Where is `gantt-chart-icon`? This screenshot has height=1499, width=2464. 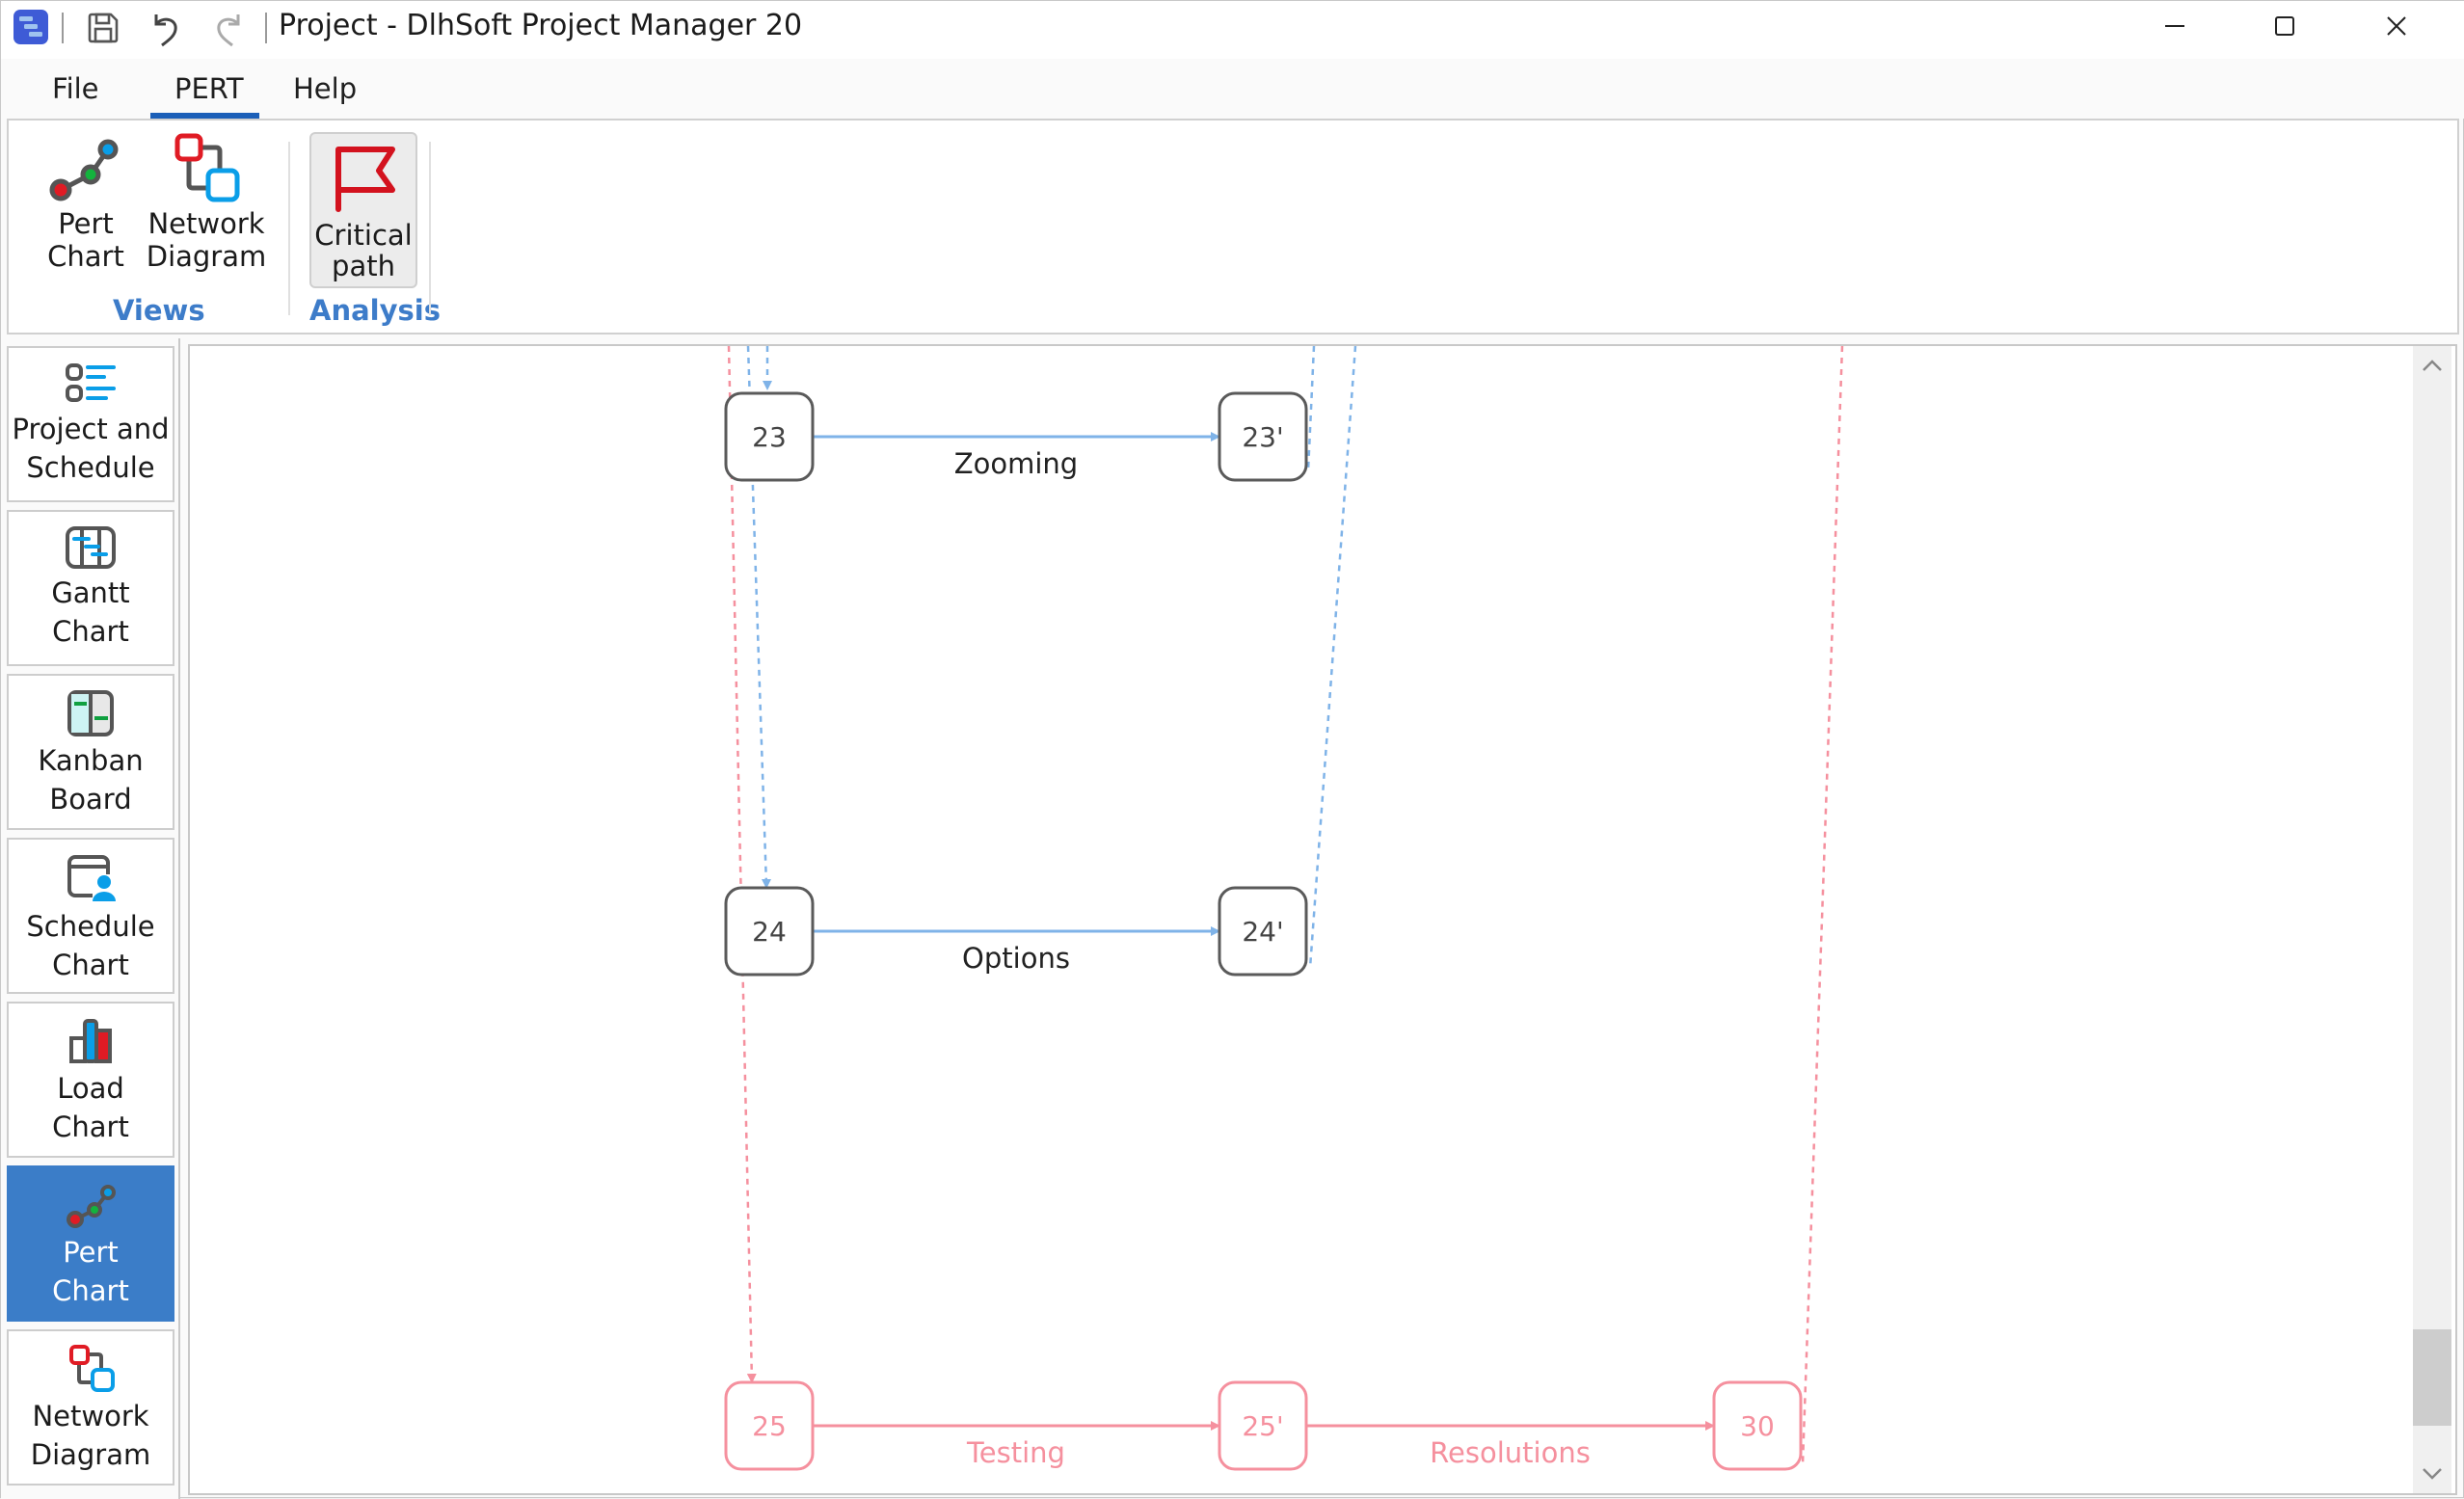 gantt-chart-icon is located at coordinates (91, 547).